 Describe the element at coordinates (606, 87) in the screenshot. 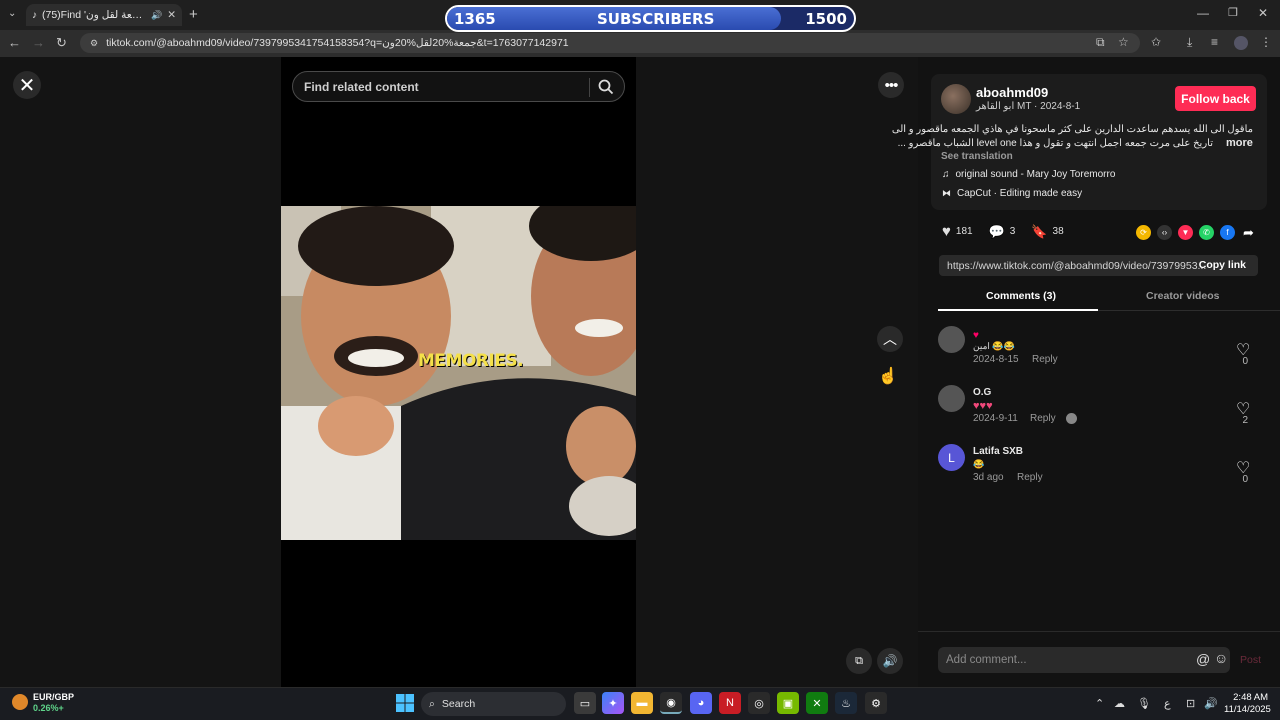

I see `search-icon` at that location.